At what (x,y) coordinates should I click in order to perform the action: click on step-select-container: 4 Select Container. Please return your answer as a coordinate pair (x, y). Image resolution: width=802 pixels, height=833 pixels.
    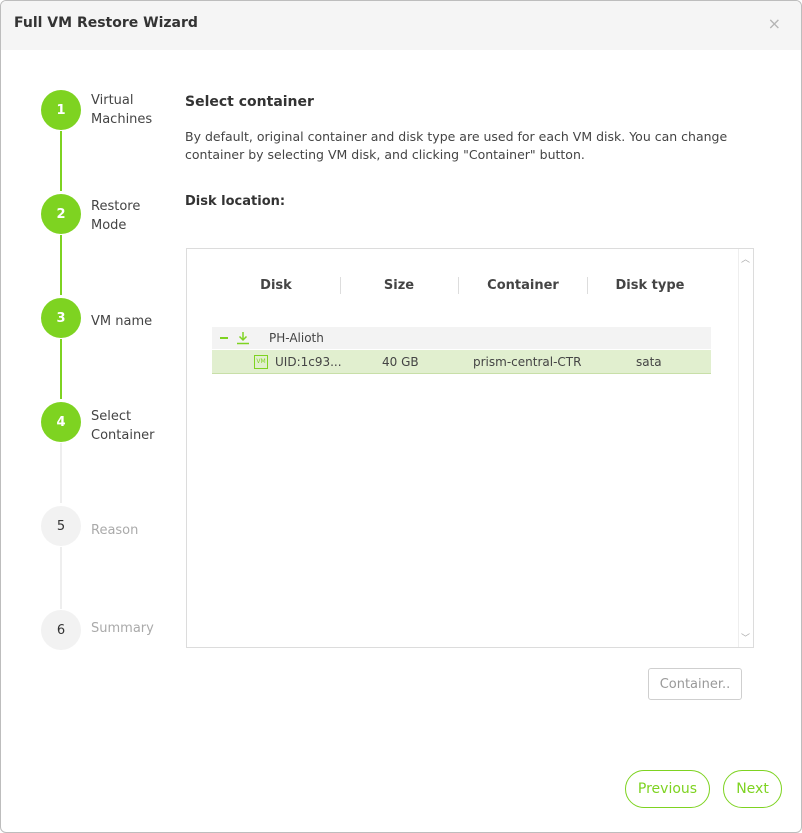
    Looking at the image, I should click on (111, 423).